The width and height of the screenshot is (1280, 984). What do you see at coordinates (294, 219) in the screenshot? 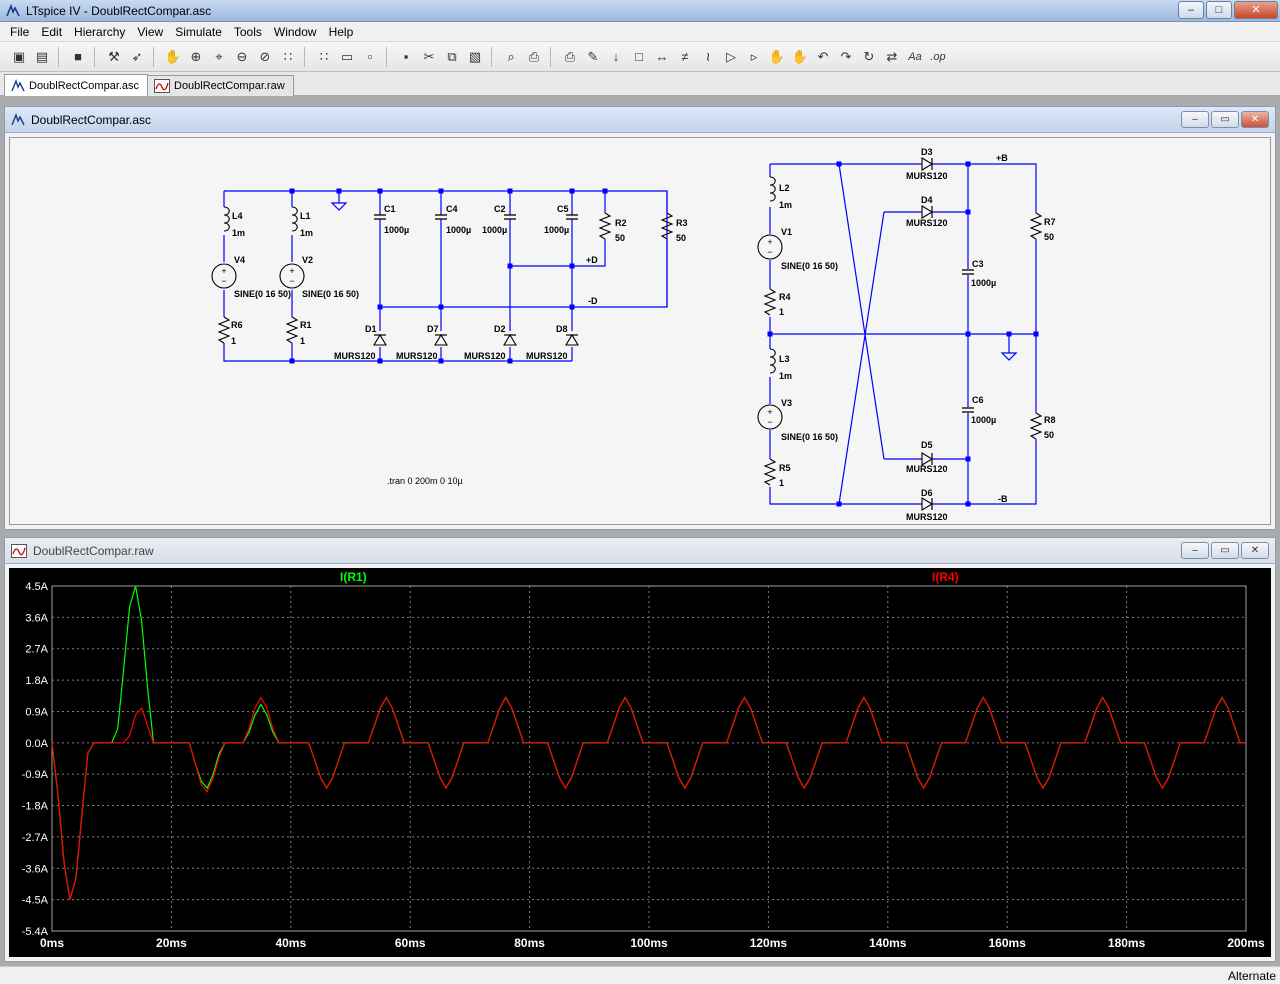
I see `inductor-coil` at bounding box center [294, 219].